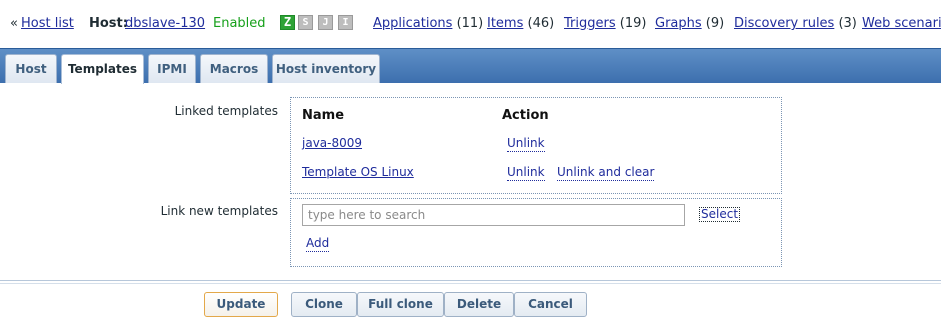 This screenshot has height=322, width=941. What do you see at coordinates (226, 111) in the screenshot?
I see `linked-templates-label: Linked templates` at bounding box center [226, 111].